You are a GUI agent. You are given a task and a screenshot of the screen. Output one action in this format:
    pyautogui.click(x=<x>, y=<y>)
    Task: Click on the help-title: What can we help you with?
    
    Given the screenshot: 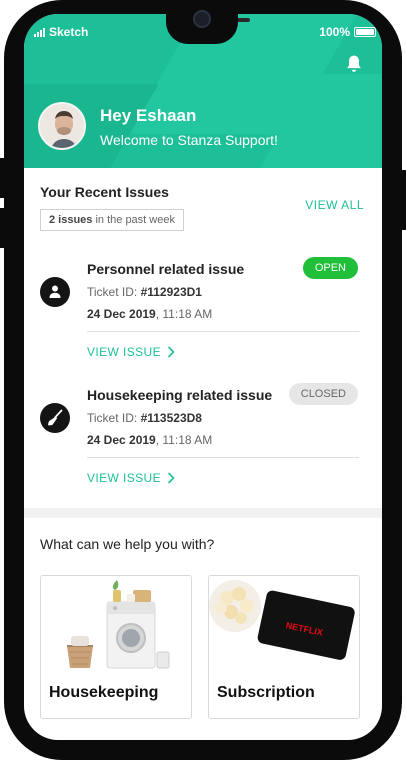 What is the action you would take?
    pyautogui.click(x=127, y=544)
    